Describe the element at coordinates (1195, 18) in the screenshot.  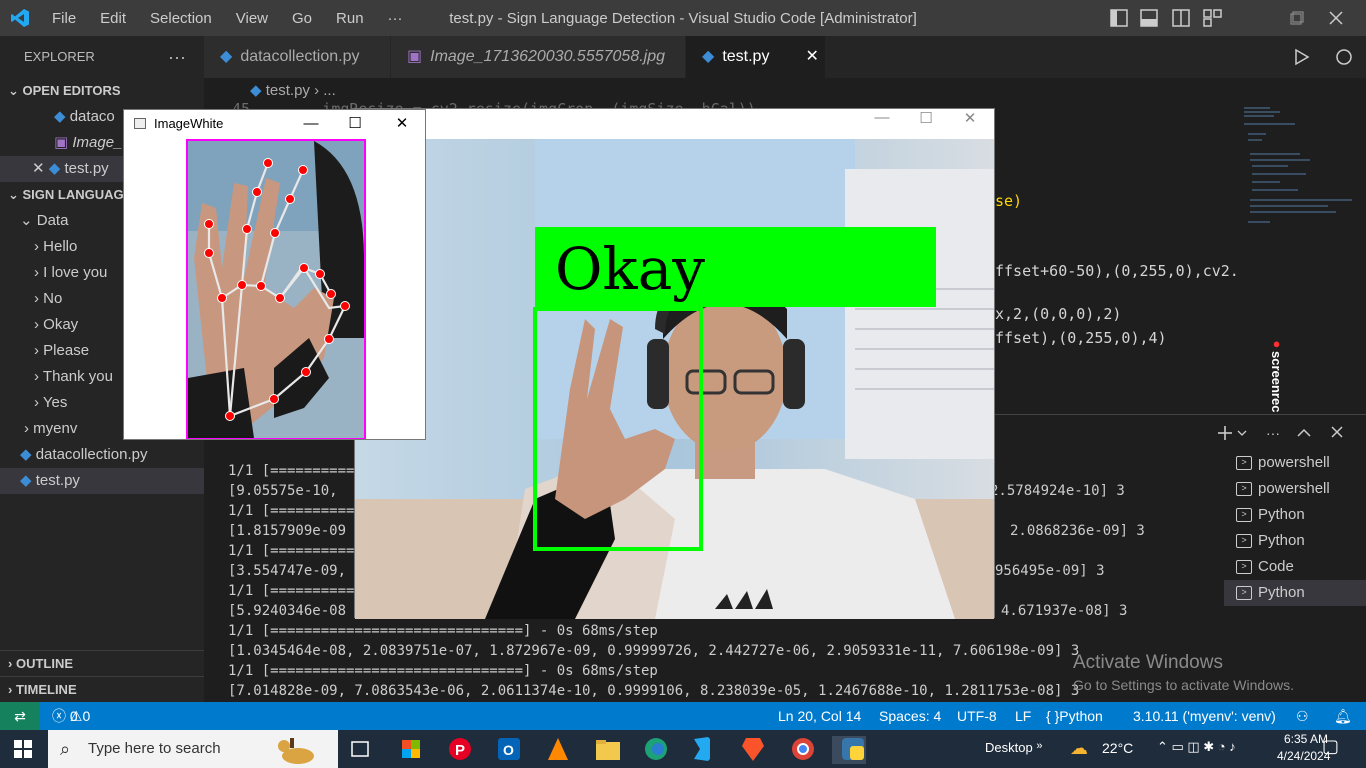
I see `layout-controls-icon` at that location.